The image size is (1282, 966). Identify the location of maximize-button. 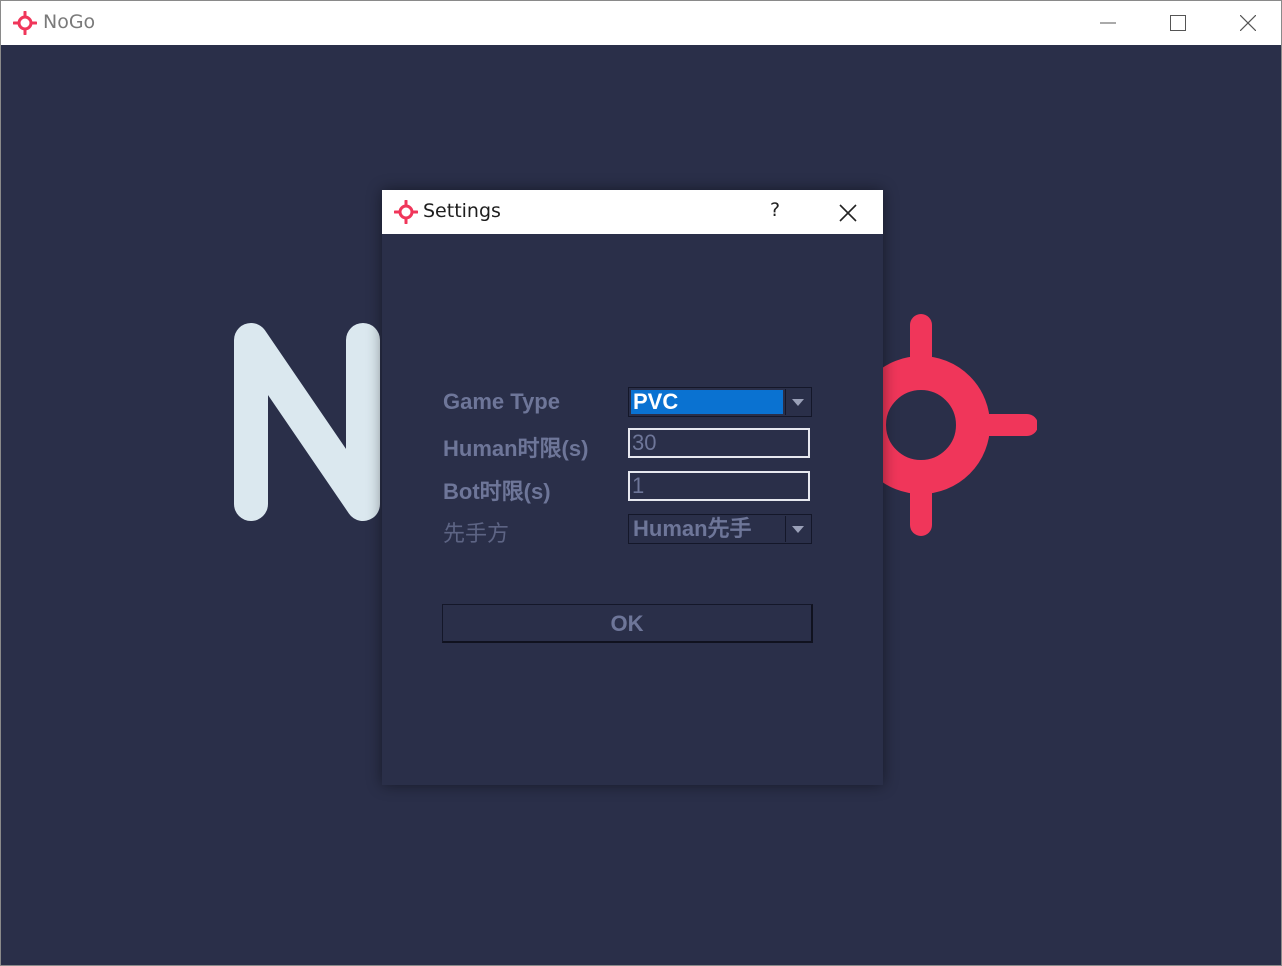
(1178, 23).